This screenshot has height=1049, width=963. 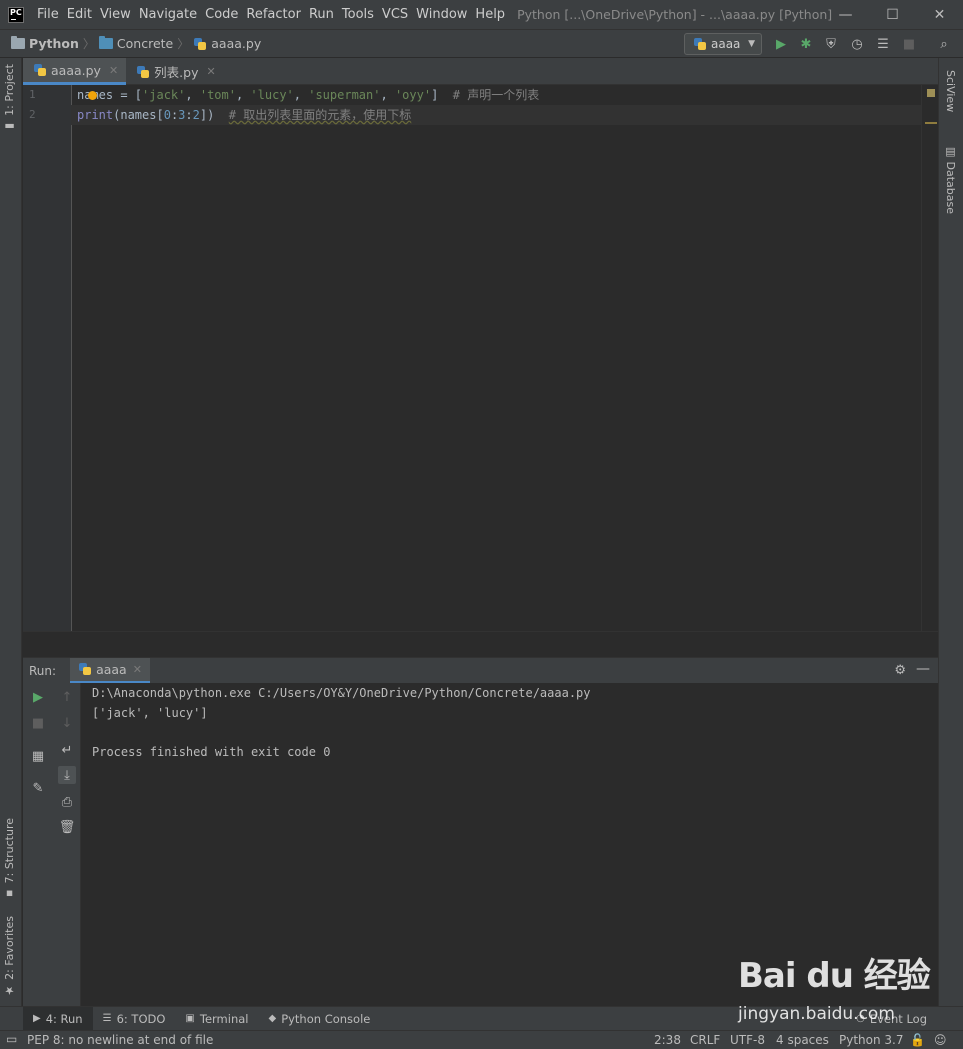 I want to click on run-panel-header: Run: aaaa ✕ ⚙ —, so click(x=480, y=670).